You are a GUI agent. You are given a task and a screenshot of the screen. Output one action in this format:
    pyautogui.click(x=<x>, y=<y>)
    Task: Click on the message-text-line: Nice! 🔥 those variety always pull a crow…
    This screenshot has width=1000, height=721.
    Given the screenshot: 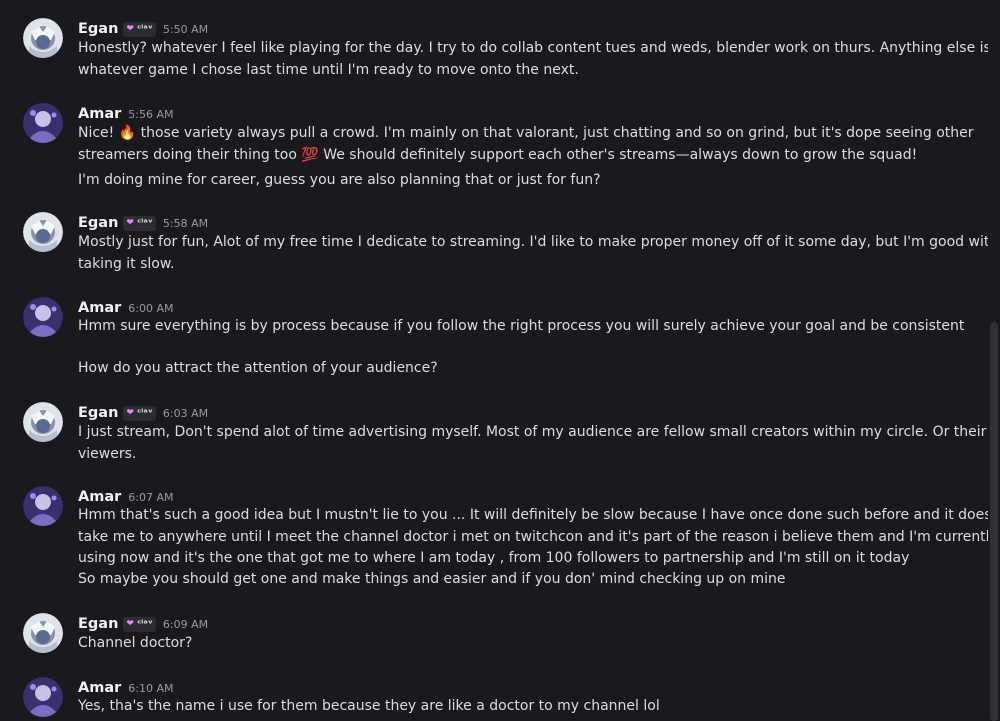 What is the action you would take?
    pyautogui.click(x=526, y=133)
    